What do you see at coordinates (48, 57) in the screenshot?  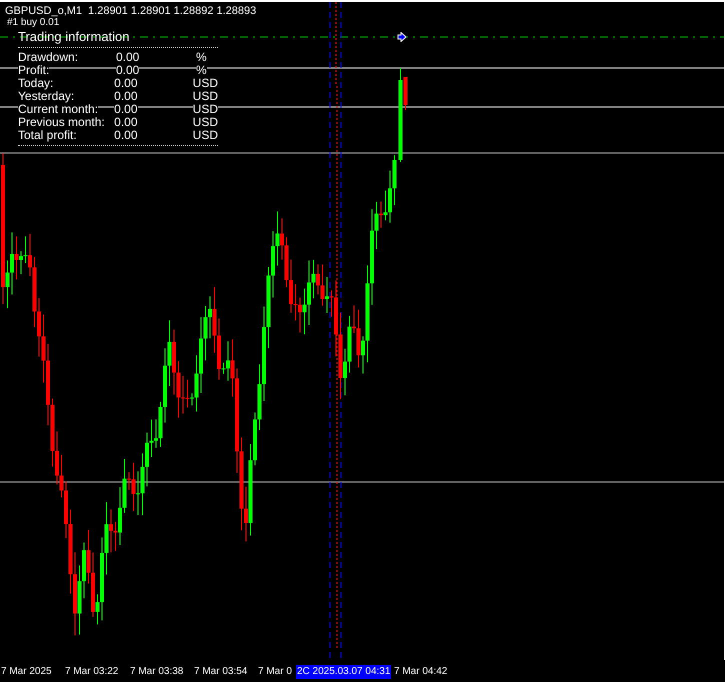 I see `info-label: Drawdown:` at bounding box center [48, 57].